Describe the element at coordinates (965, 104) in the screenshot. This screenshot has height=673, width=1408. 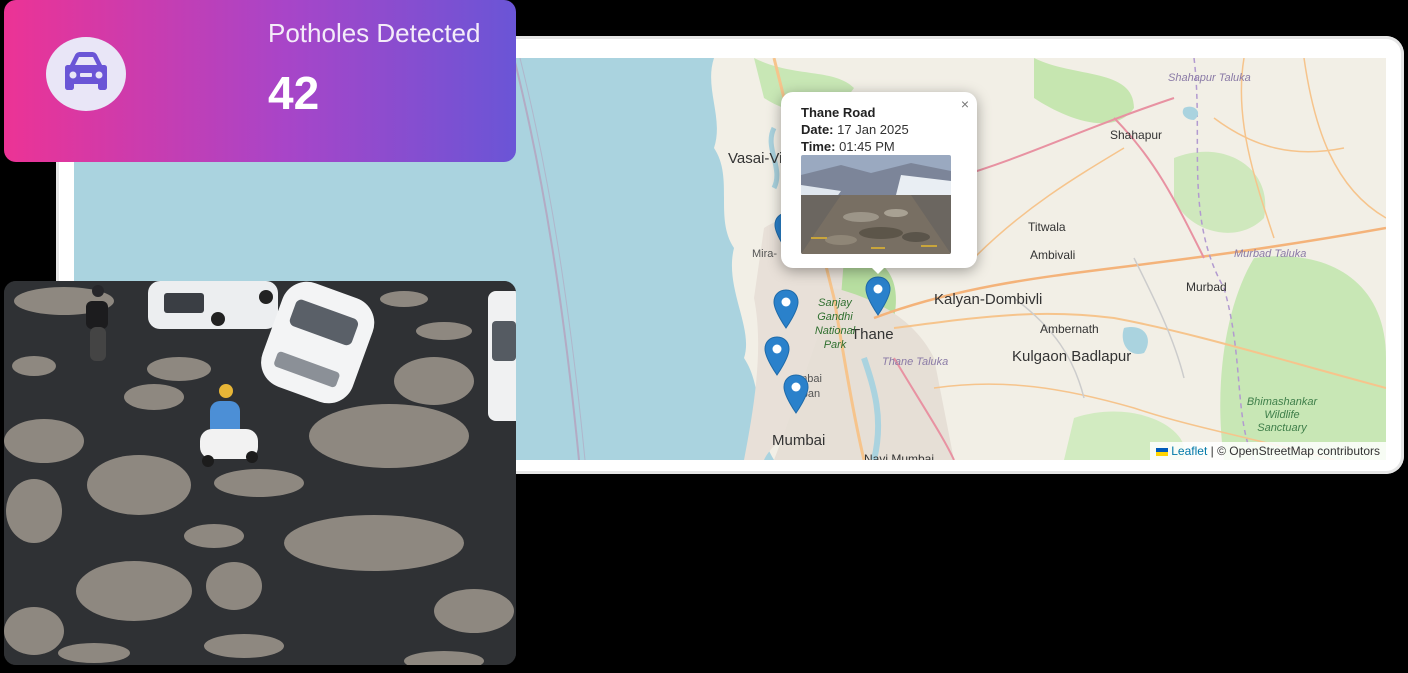
I see `popup-close-button: ×` at that location.